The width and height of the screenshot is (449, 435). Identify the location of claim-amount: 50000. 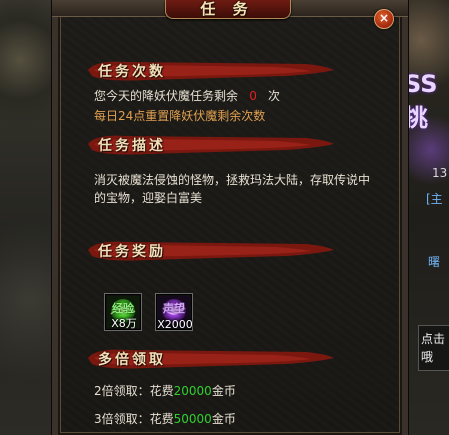
(192, 419).